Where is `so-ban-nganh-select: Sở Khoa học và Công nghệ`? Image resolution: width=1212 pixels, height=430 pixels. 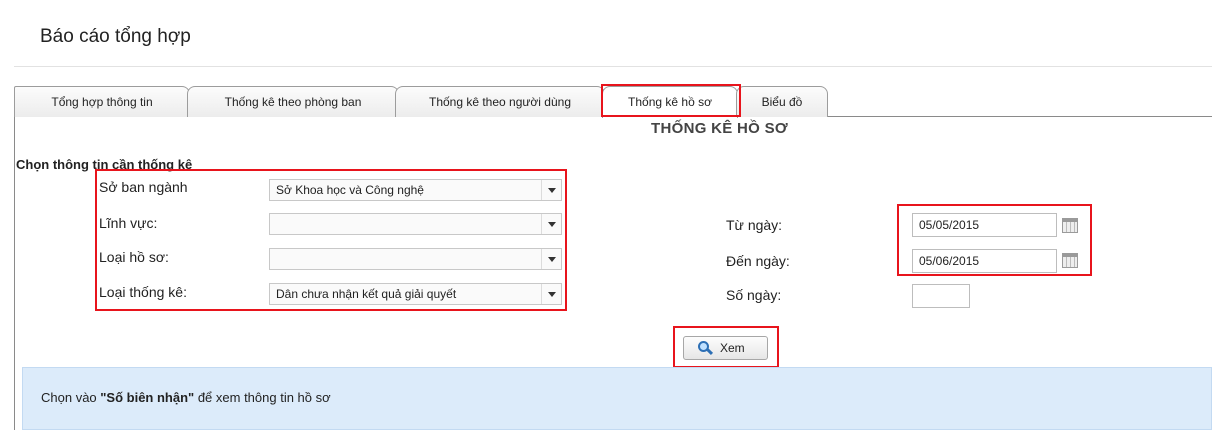
so-ban-nganh-select: Sở Khoa học và Công nghệ is located at coordinates (415, 190).